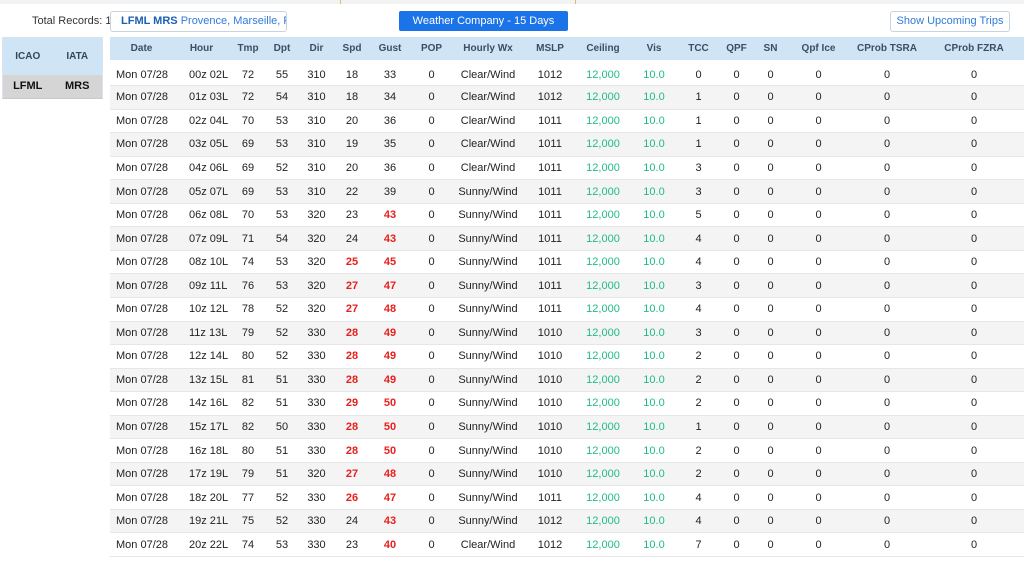  I want to click on airport-row: LFML MRS, so click(52, 86).